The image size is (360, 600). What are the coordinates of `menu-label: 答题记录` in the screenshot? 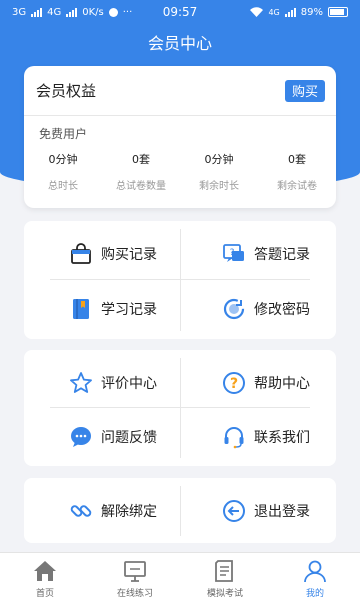 It's located at (282, 254).